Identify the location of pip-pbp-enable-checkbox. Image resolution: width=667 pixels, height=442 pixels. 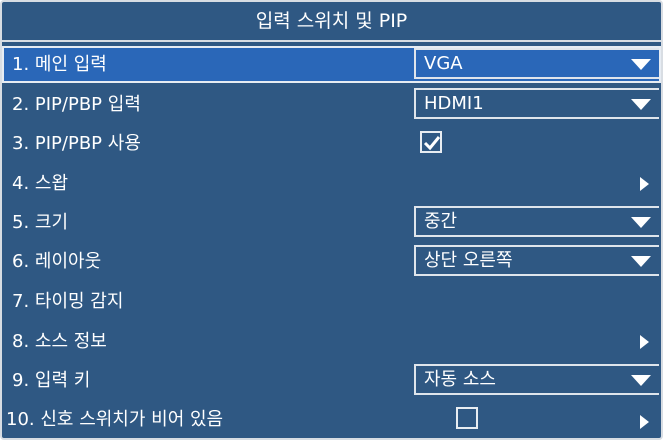
(431, 142).